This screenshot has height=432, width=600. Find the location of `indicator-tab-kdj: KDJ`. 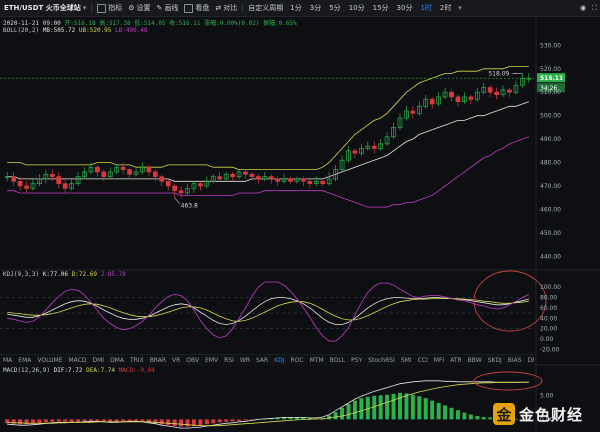

indicator-tab-kdj: KDJ is located at coordinates (279, 360).